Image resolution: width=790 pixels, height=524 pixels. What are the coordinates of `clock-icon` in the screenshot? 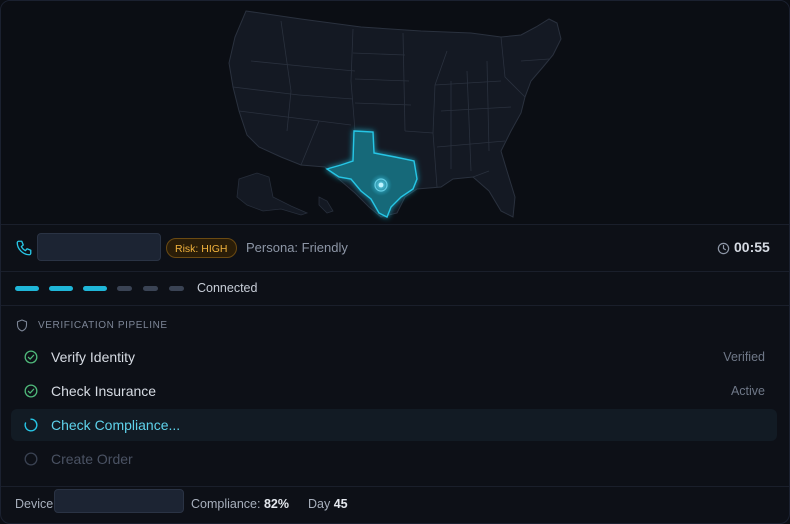 It's located at (723, 248).